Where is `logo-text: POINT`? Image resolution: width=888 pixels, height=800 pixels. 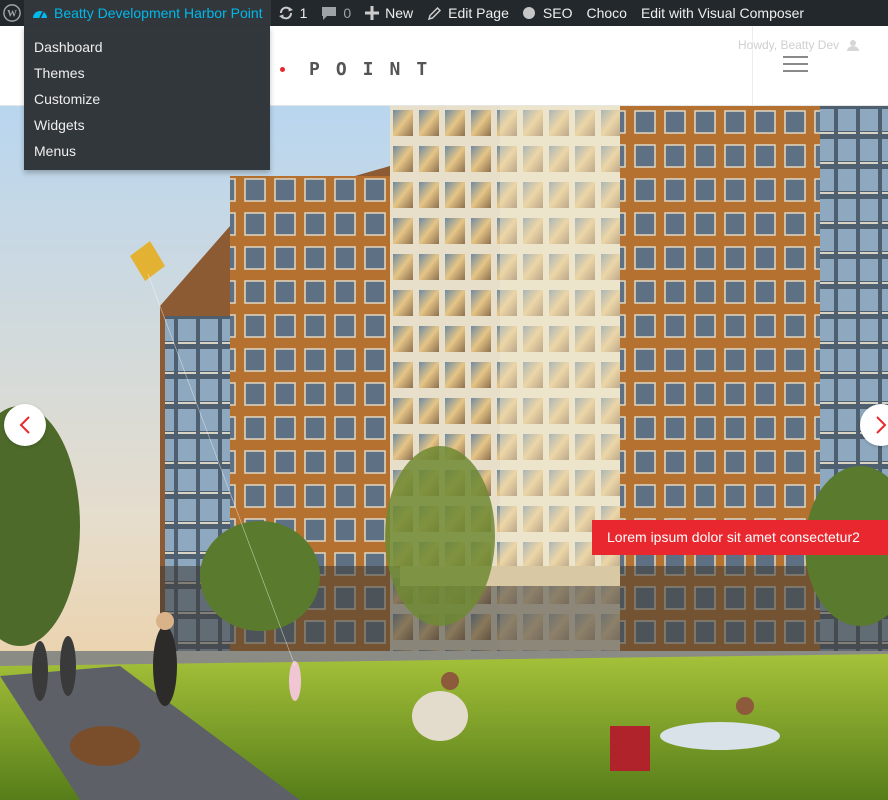
logo-text: POINT is located at coordinates (376, 69).